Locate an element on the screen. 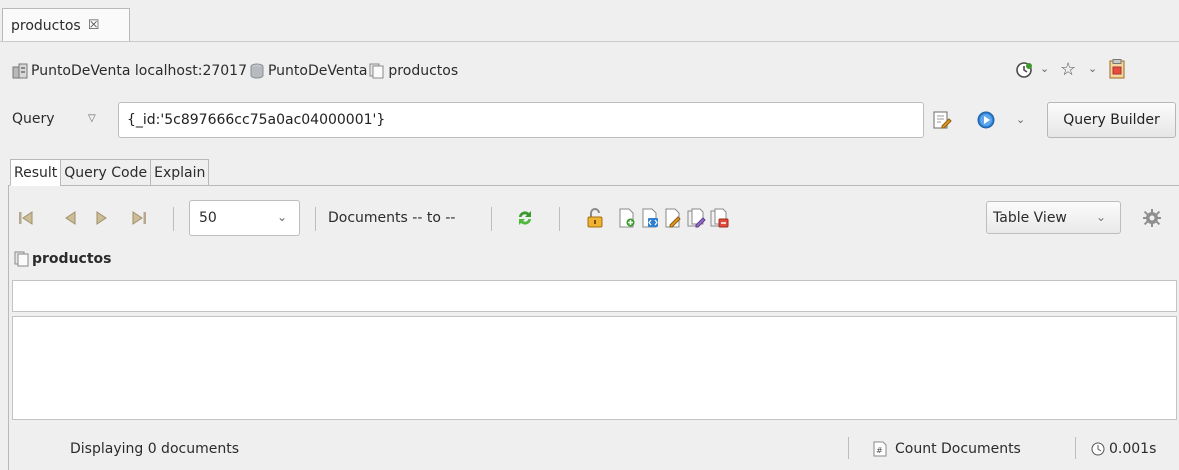 The height and width of the screenshot is (470, 1179). view-mode-select: Table View ⌄ is located at coordinates (1053, 217).